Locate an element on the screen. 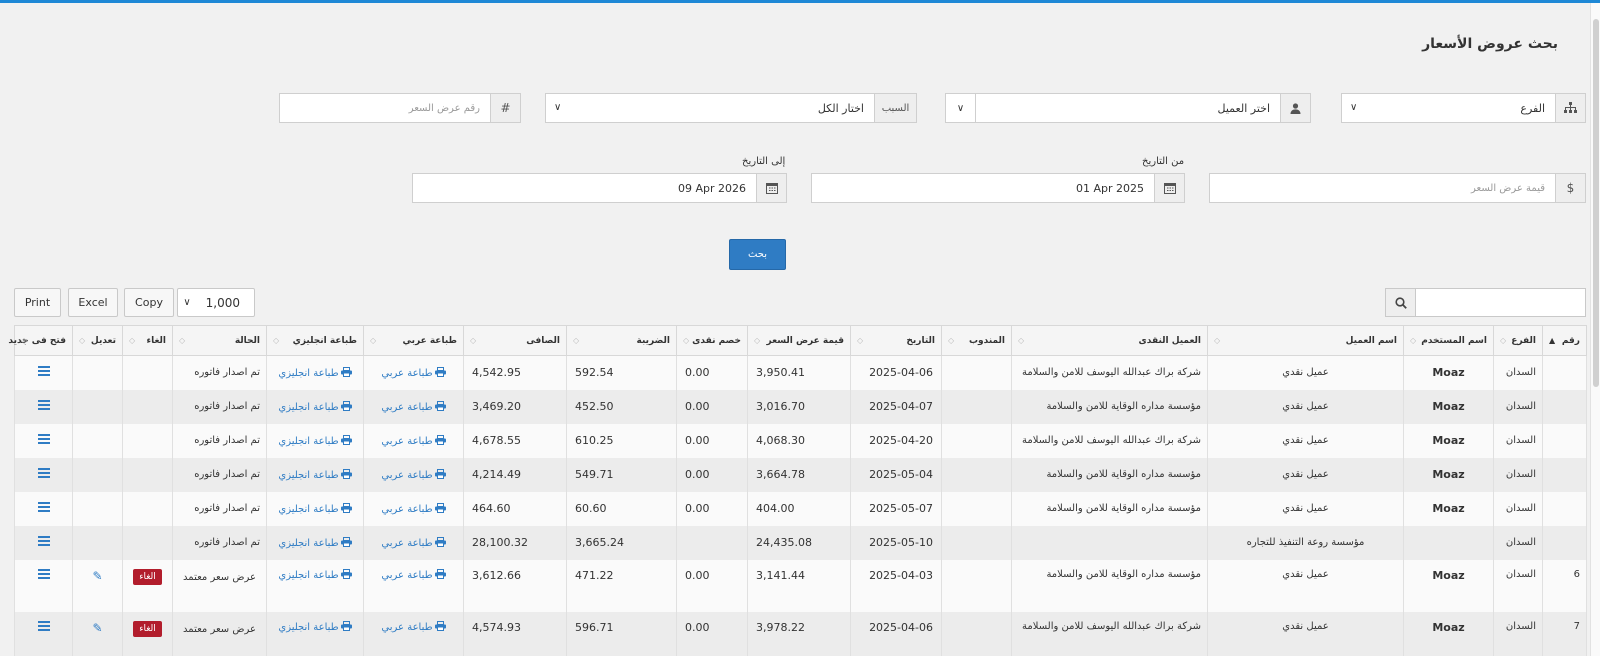 The image size is (1600, 656). from-date-input: 01 Apr 2025 is located at coordinates (998, 188).